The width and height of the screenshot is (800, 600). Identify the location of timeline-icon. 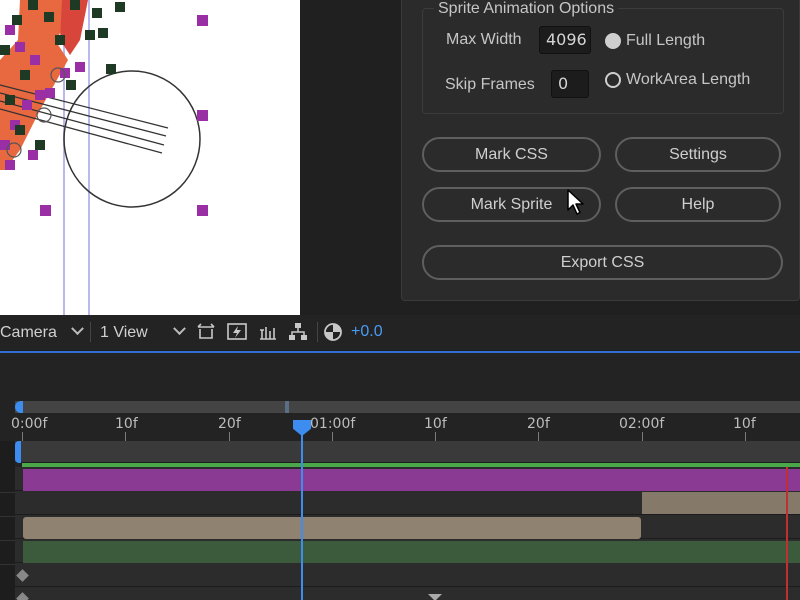
(268, 332).